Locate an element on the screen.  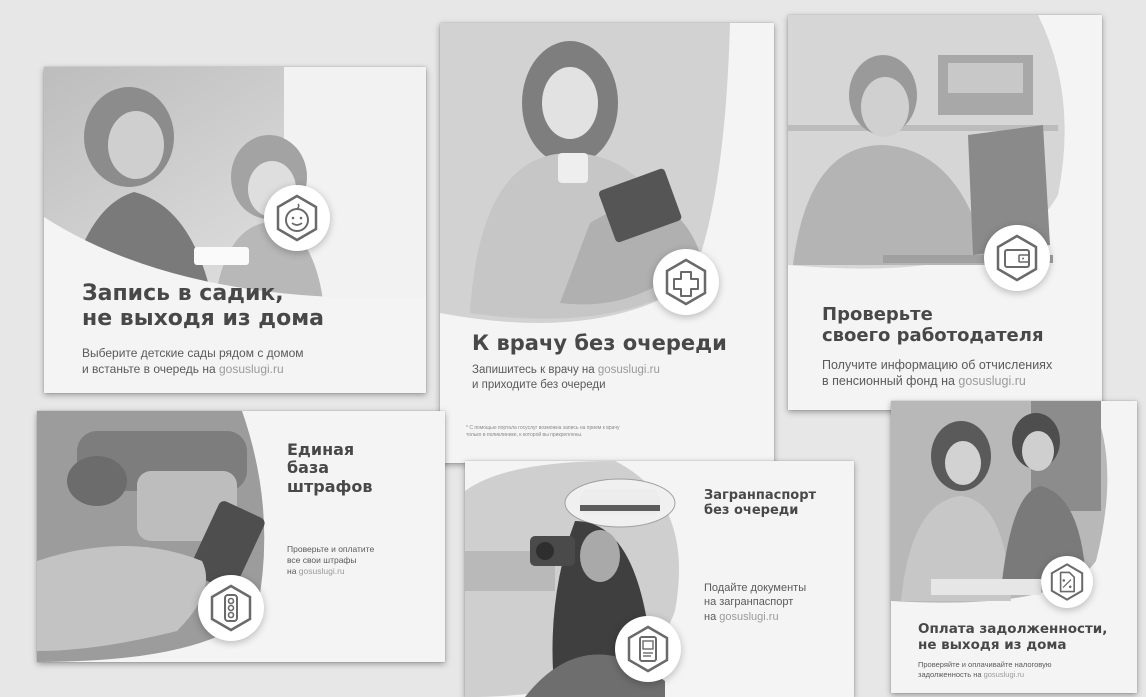
tax-document-icon is located at coordinates (1067, 582).